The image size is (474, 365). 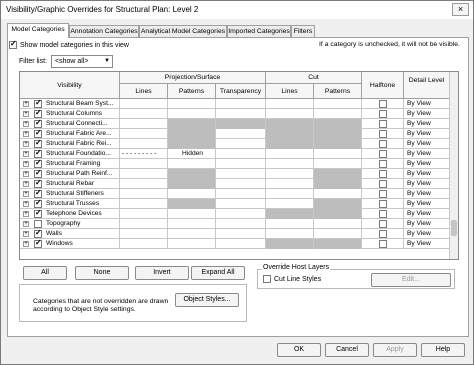 I want to click on table-row: + Structural Connecti... By View, so click(x=235, y=124).